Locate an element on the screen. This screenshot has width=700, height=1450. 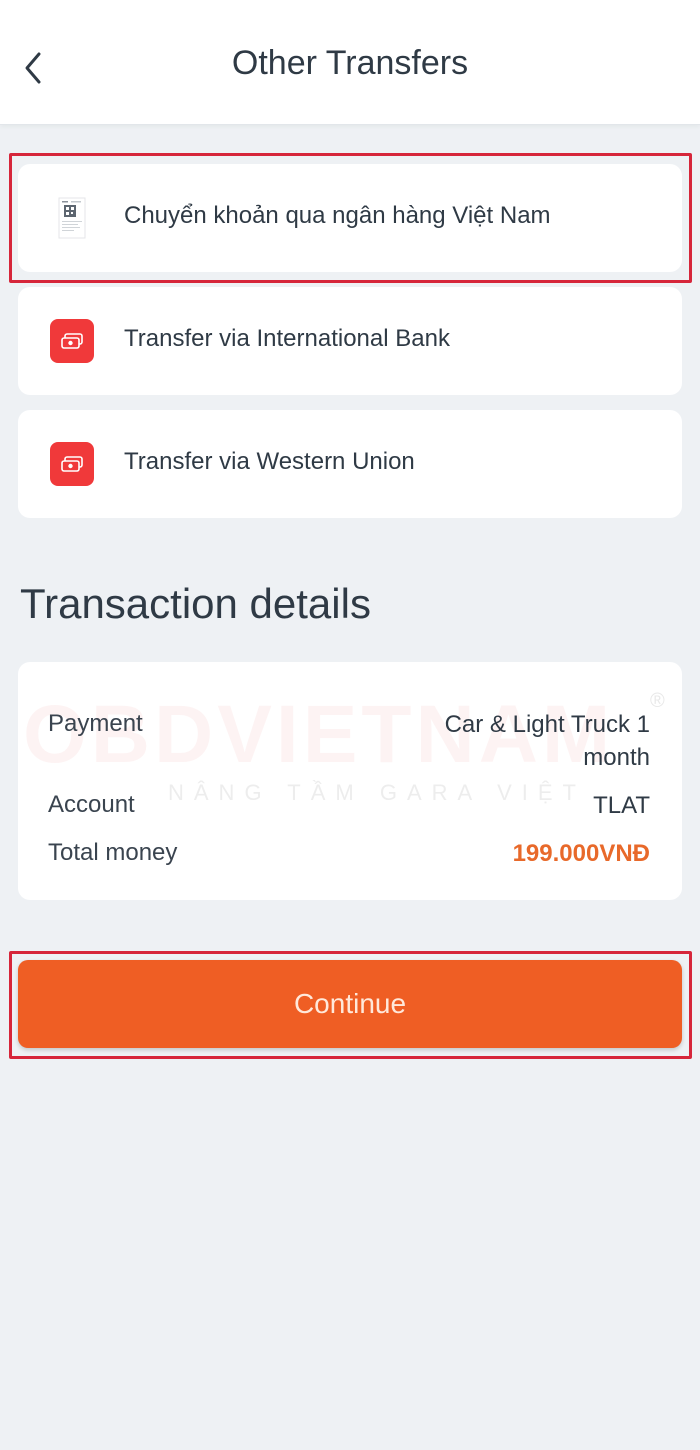
option-label: Chuyển khoản qua ngân hàng Việt Nam is located at coordinates (337, 215).